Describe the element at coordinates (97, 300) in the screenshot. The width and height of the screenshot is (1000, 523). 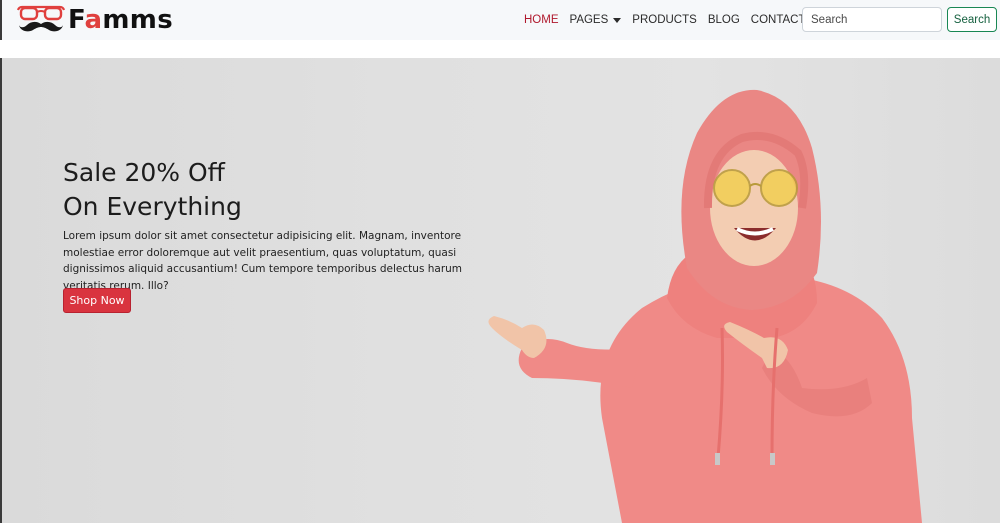
I see `shop-now-button: Shop Now` at that location.